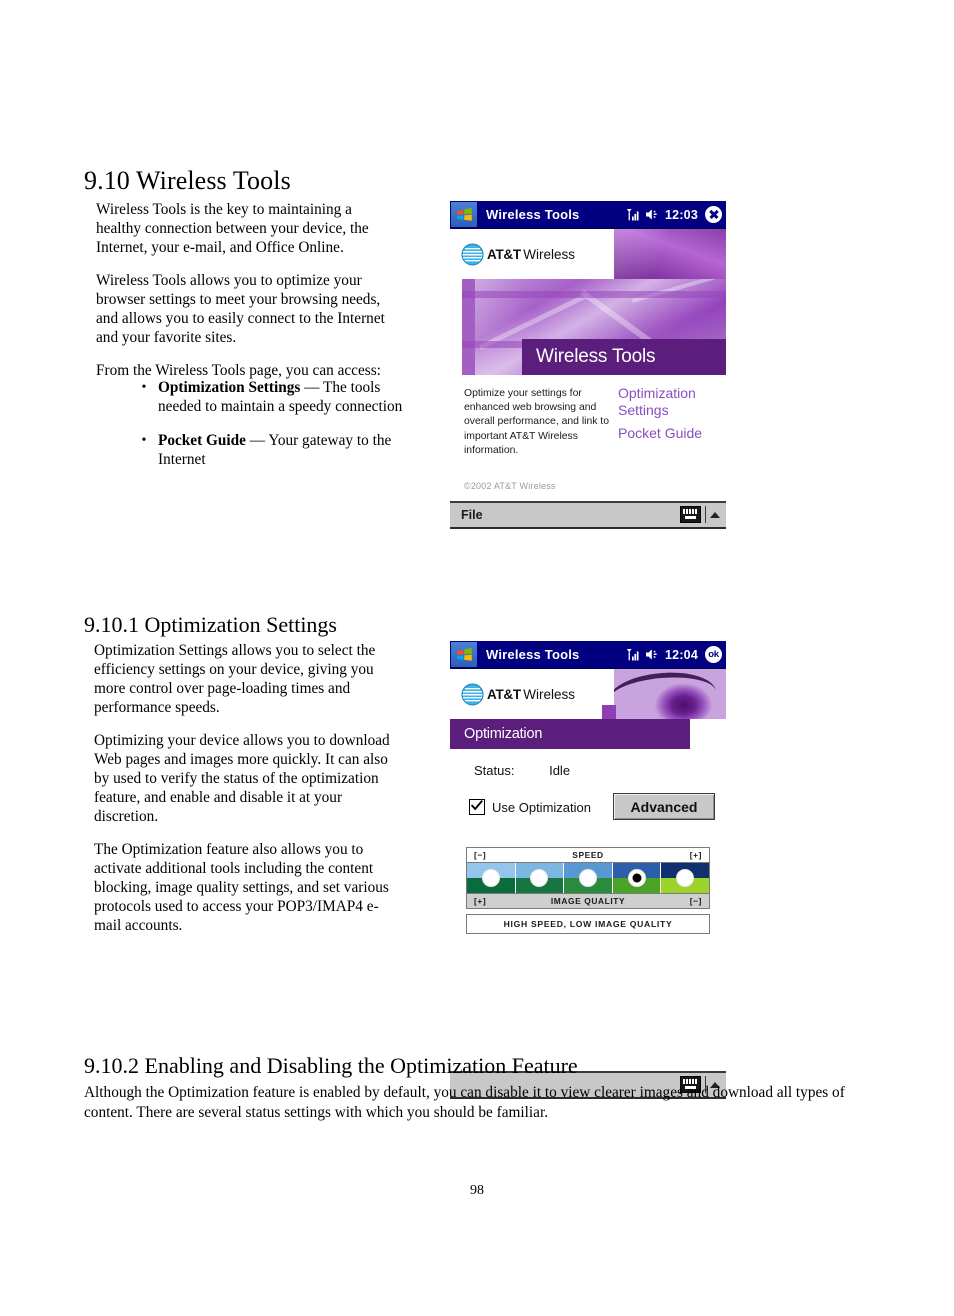 Image resolution: width=954 pixels, height=1316 pixels. I want to click on check-icon, so click(477, 805).